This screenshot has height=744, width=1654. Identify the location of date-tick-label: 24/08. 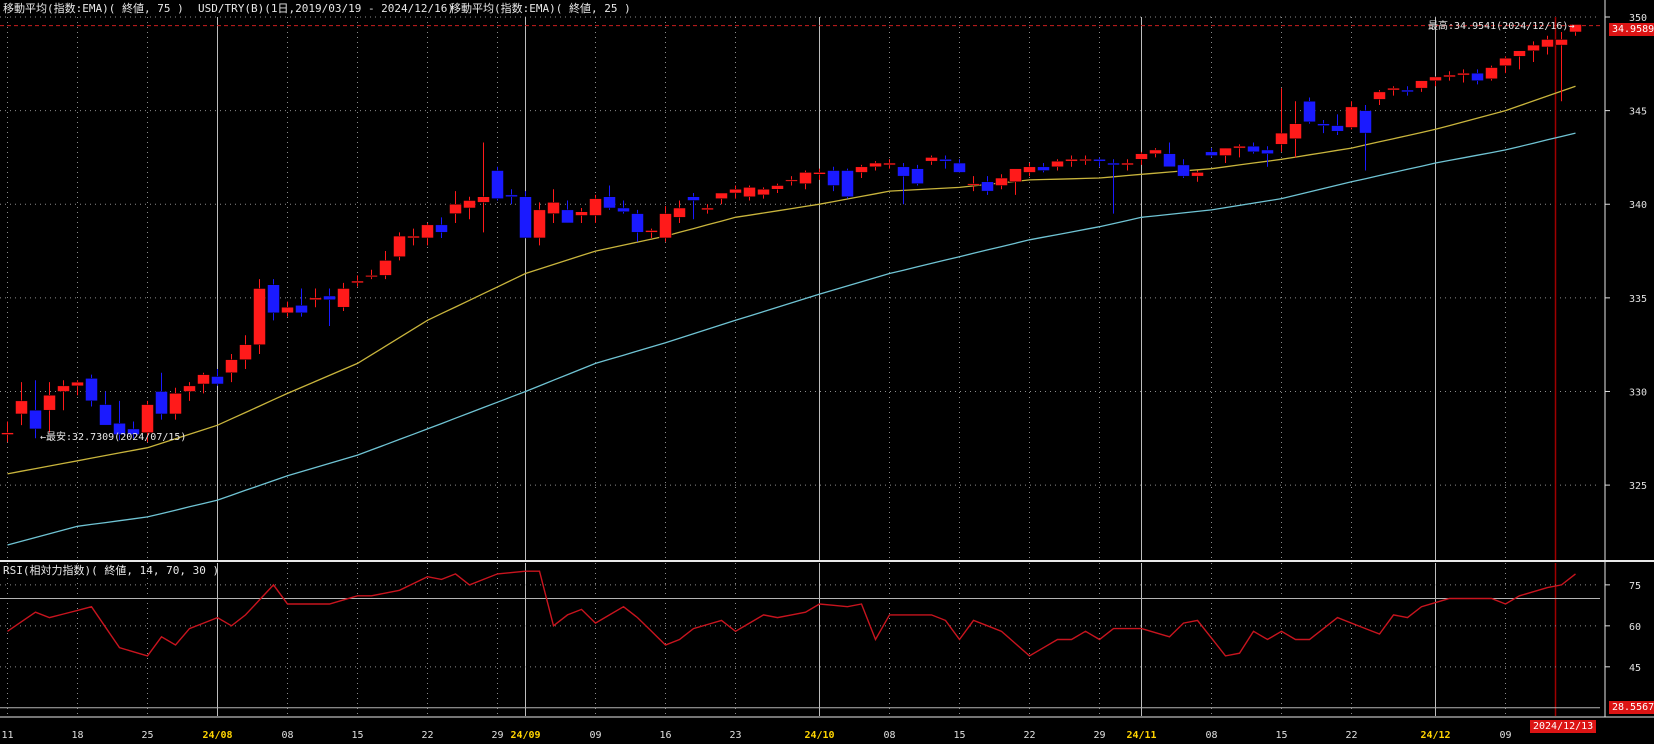
(217, 735).